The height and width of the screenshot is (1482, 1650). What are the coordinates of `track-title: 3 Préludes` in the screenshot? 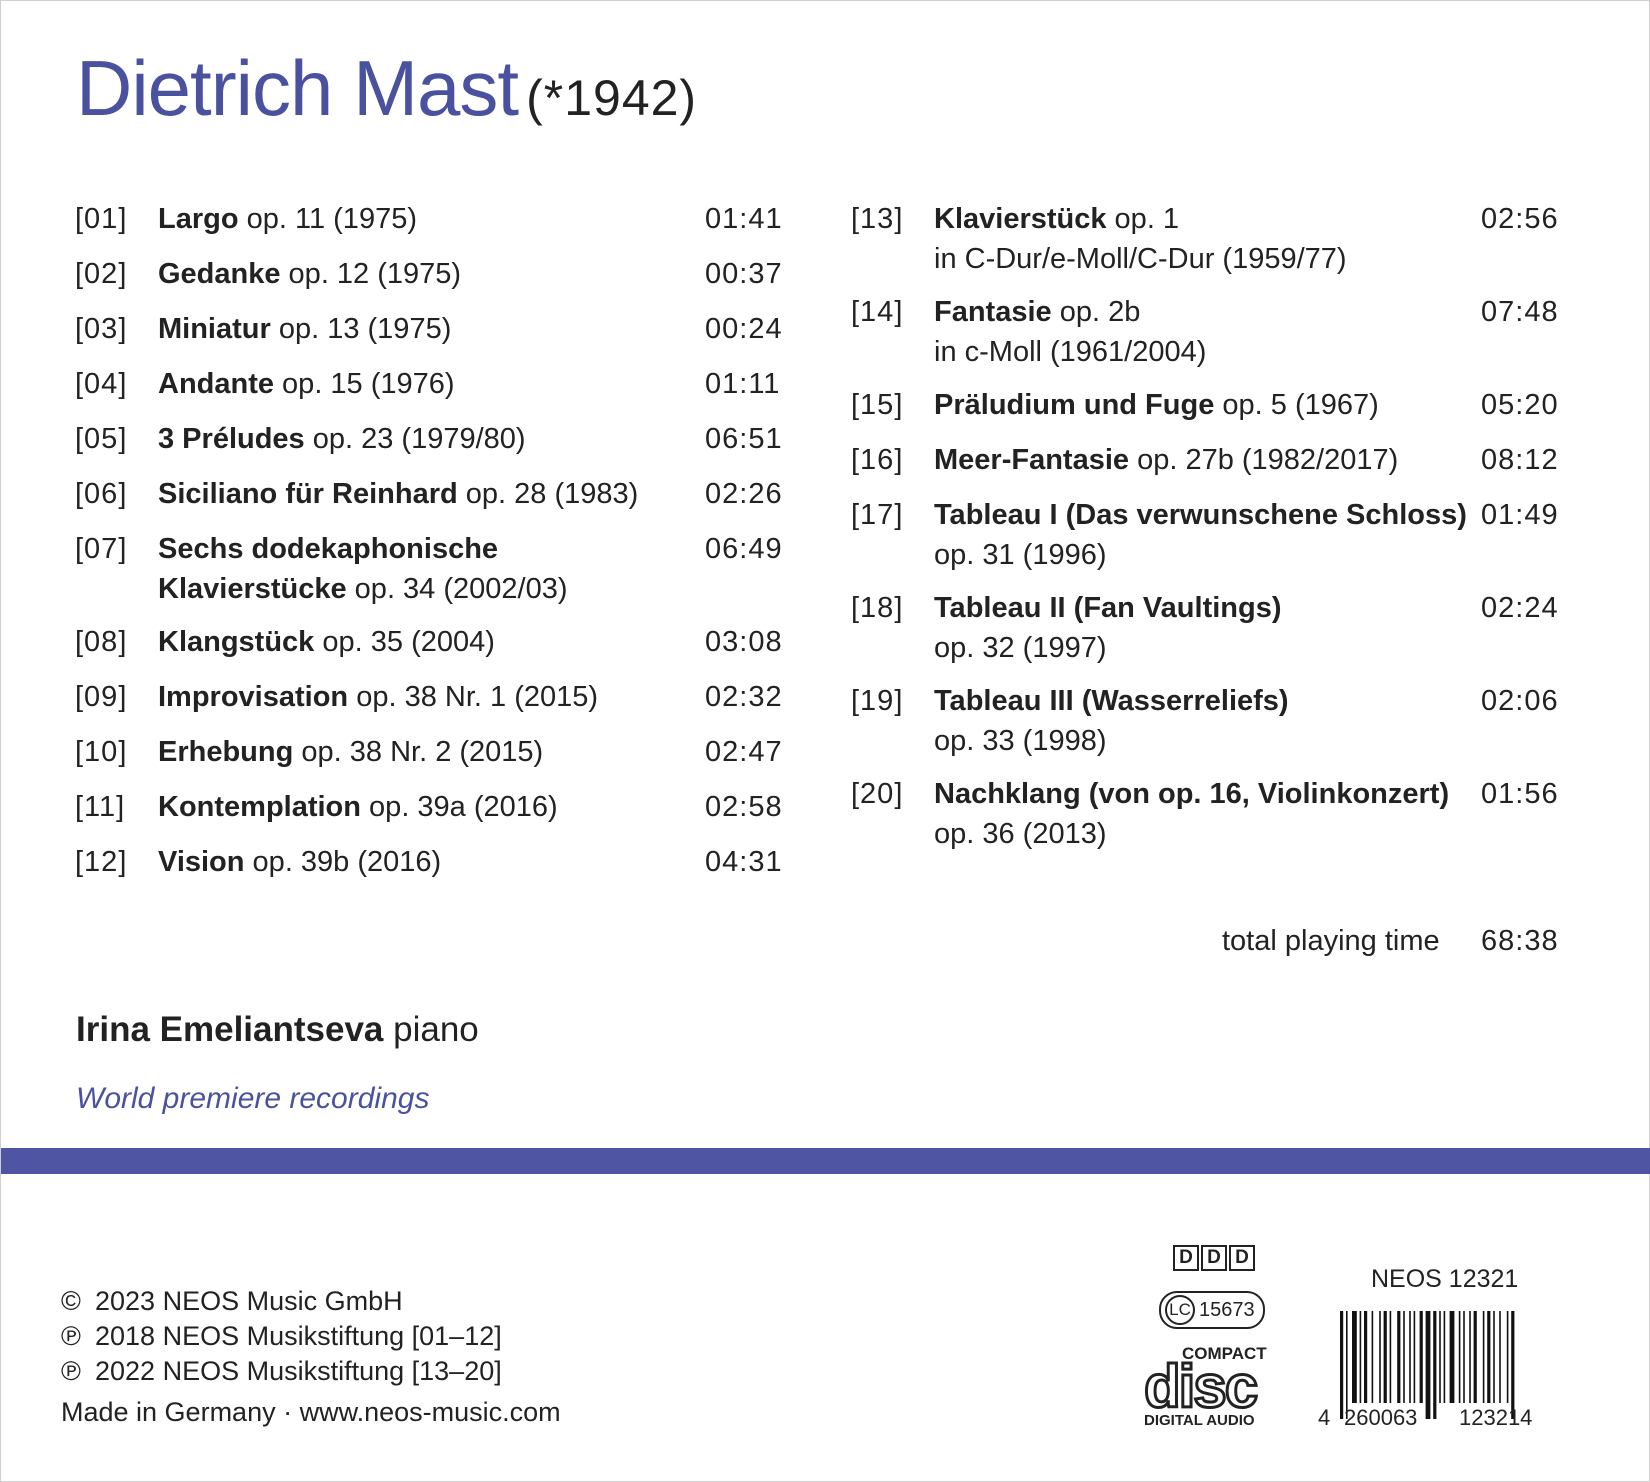 It's located at (231, 439).